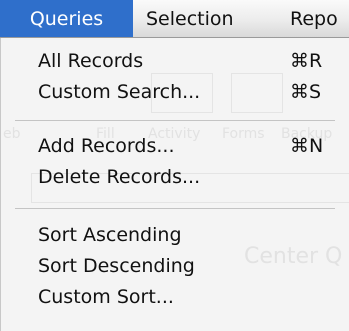 The width and height of the screenshot is (349, 331). I want to click on menu-item-sort-descending: Sort Descending, so click(174, 266).